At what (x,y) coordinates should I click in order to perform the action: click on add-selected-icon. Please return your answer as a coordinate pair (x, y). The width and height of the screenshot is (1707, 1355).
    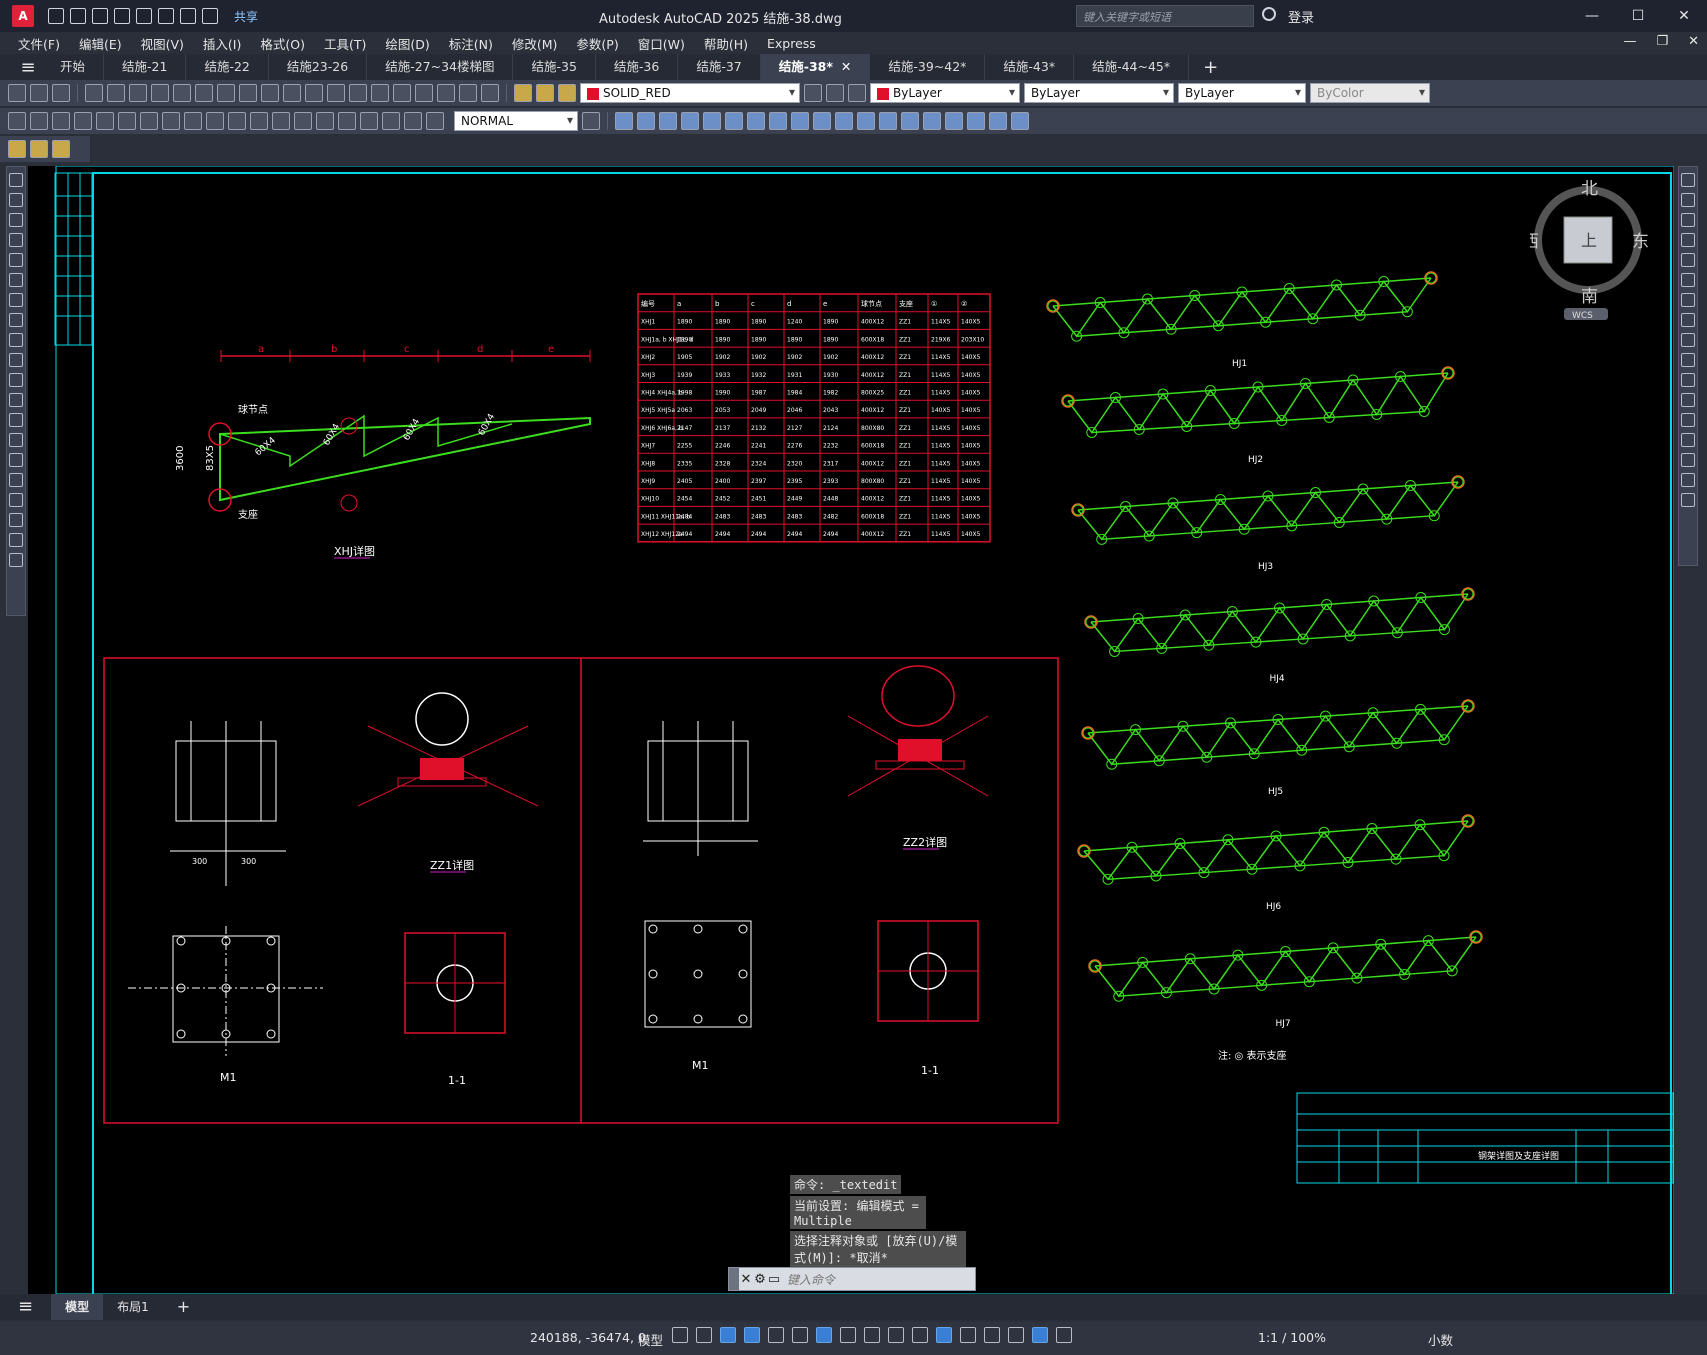
    Looking at the image, I should click on (16, 560).